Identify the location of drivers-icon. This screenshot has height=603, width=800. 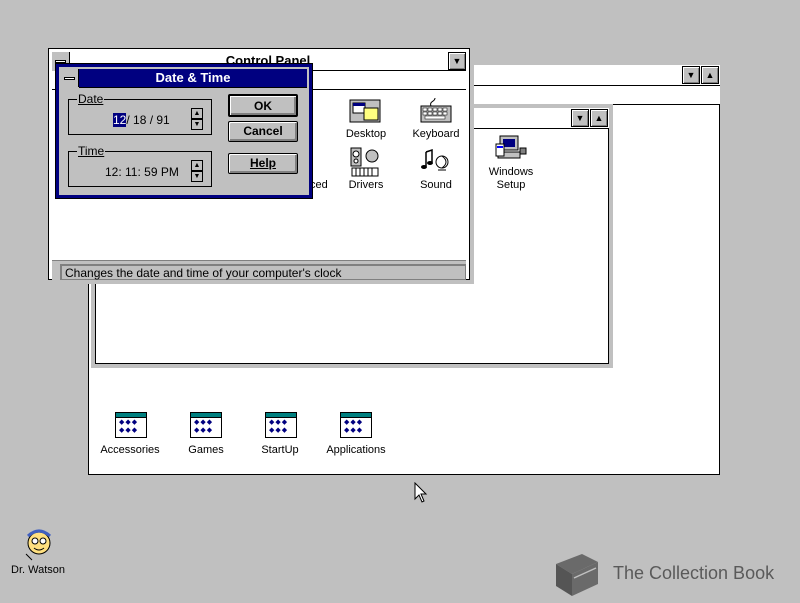
(365, 163).